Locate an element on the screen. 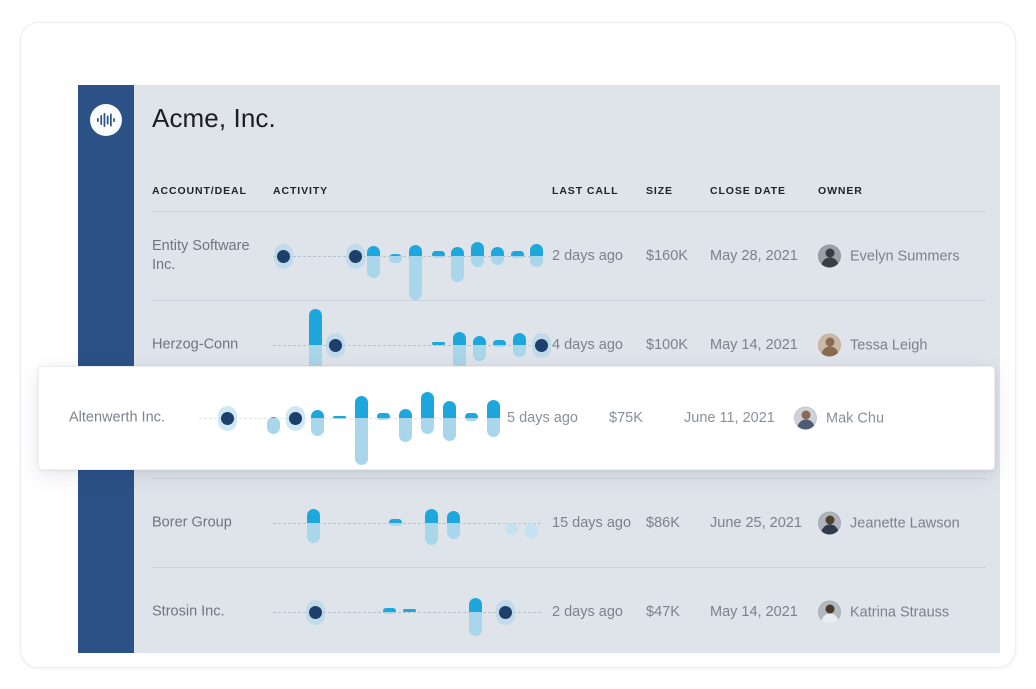  cell-close-date: June 11, 2021 is located at coordinates (729, 418).